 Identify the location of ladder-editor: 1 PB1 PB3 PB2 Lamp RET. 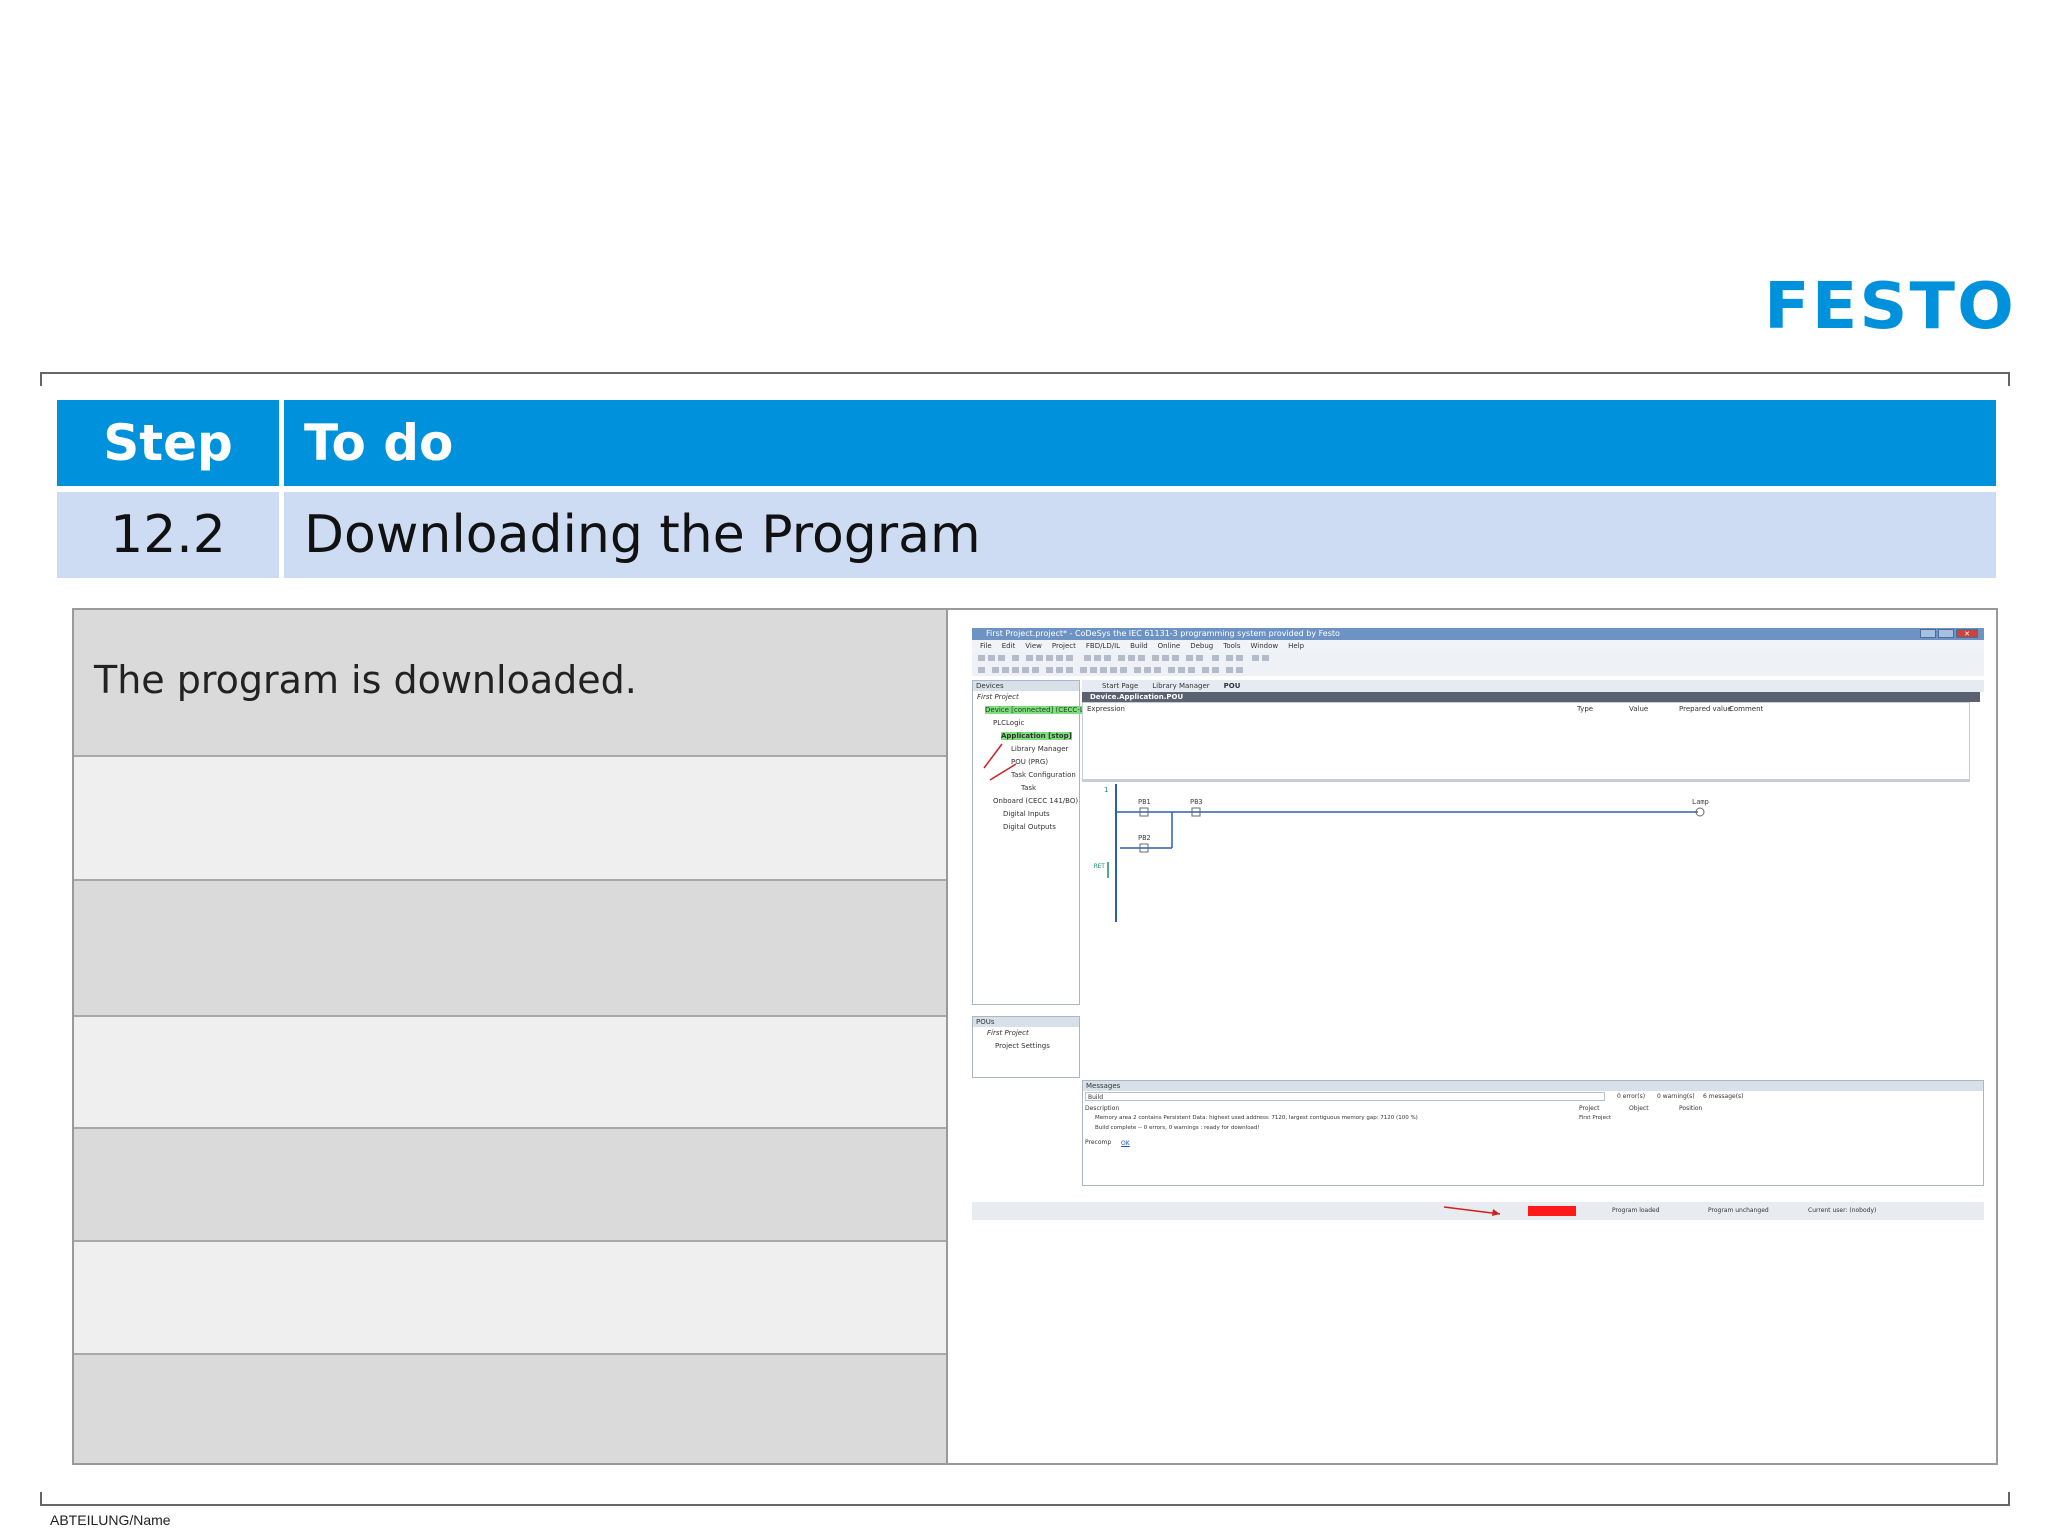
(1526, 923).